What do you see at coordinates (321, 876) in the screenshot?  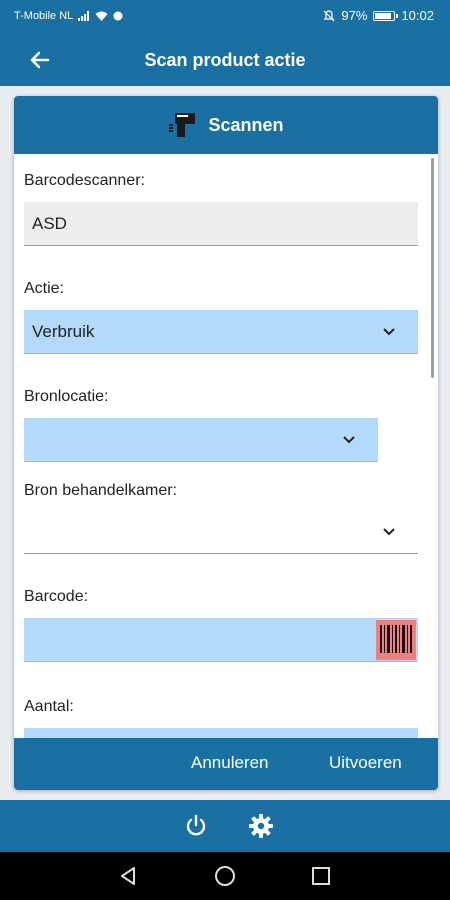 I see `recents-square-icon` at bounding box center [321, 876].